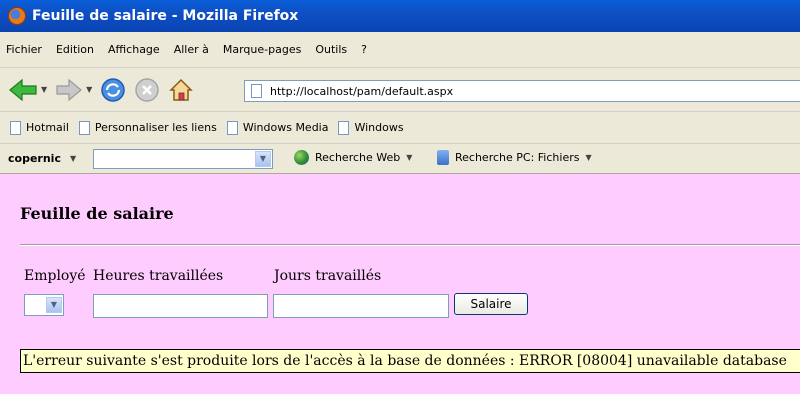 This screenshot has height=394, width=800. I want to click on employee-label: Employé, so click(55, 276).